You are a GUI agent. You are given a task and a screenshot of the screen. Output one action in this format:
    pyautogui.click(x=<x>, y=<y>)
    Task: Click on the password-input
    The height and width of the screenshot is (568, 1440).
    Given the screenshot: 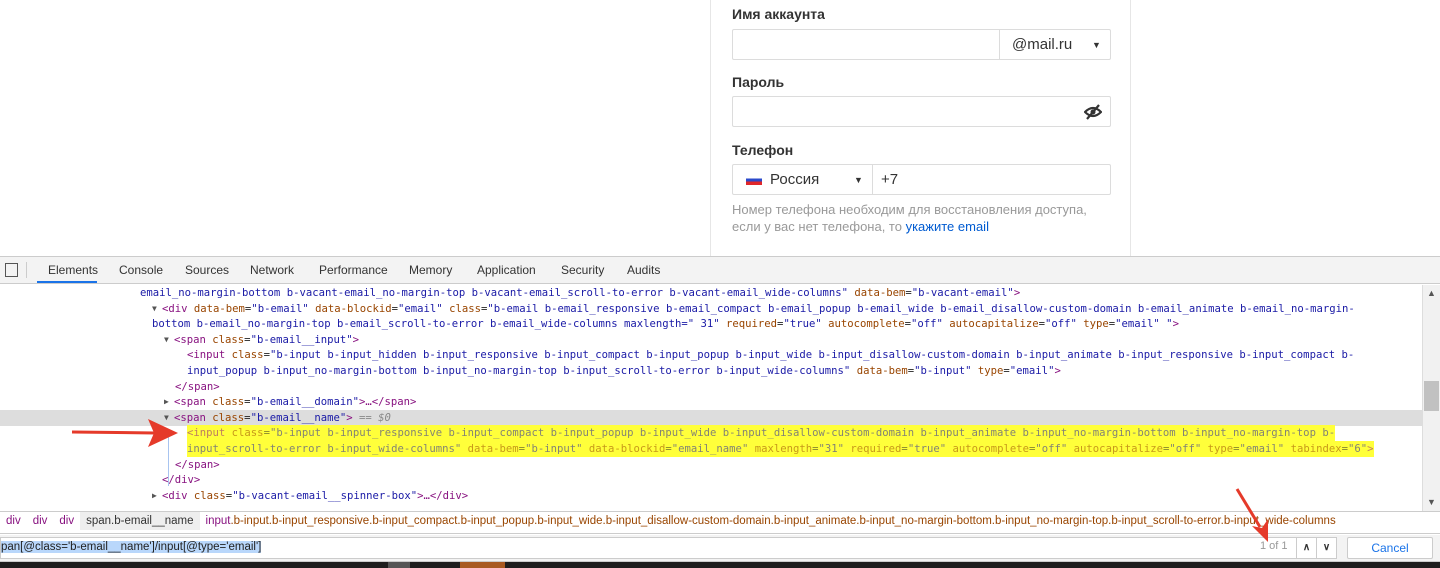 What is the action you would take?
    pyautogui.click(x=921, y=111)
    